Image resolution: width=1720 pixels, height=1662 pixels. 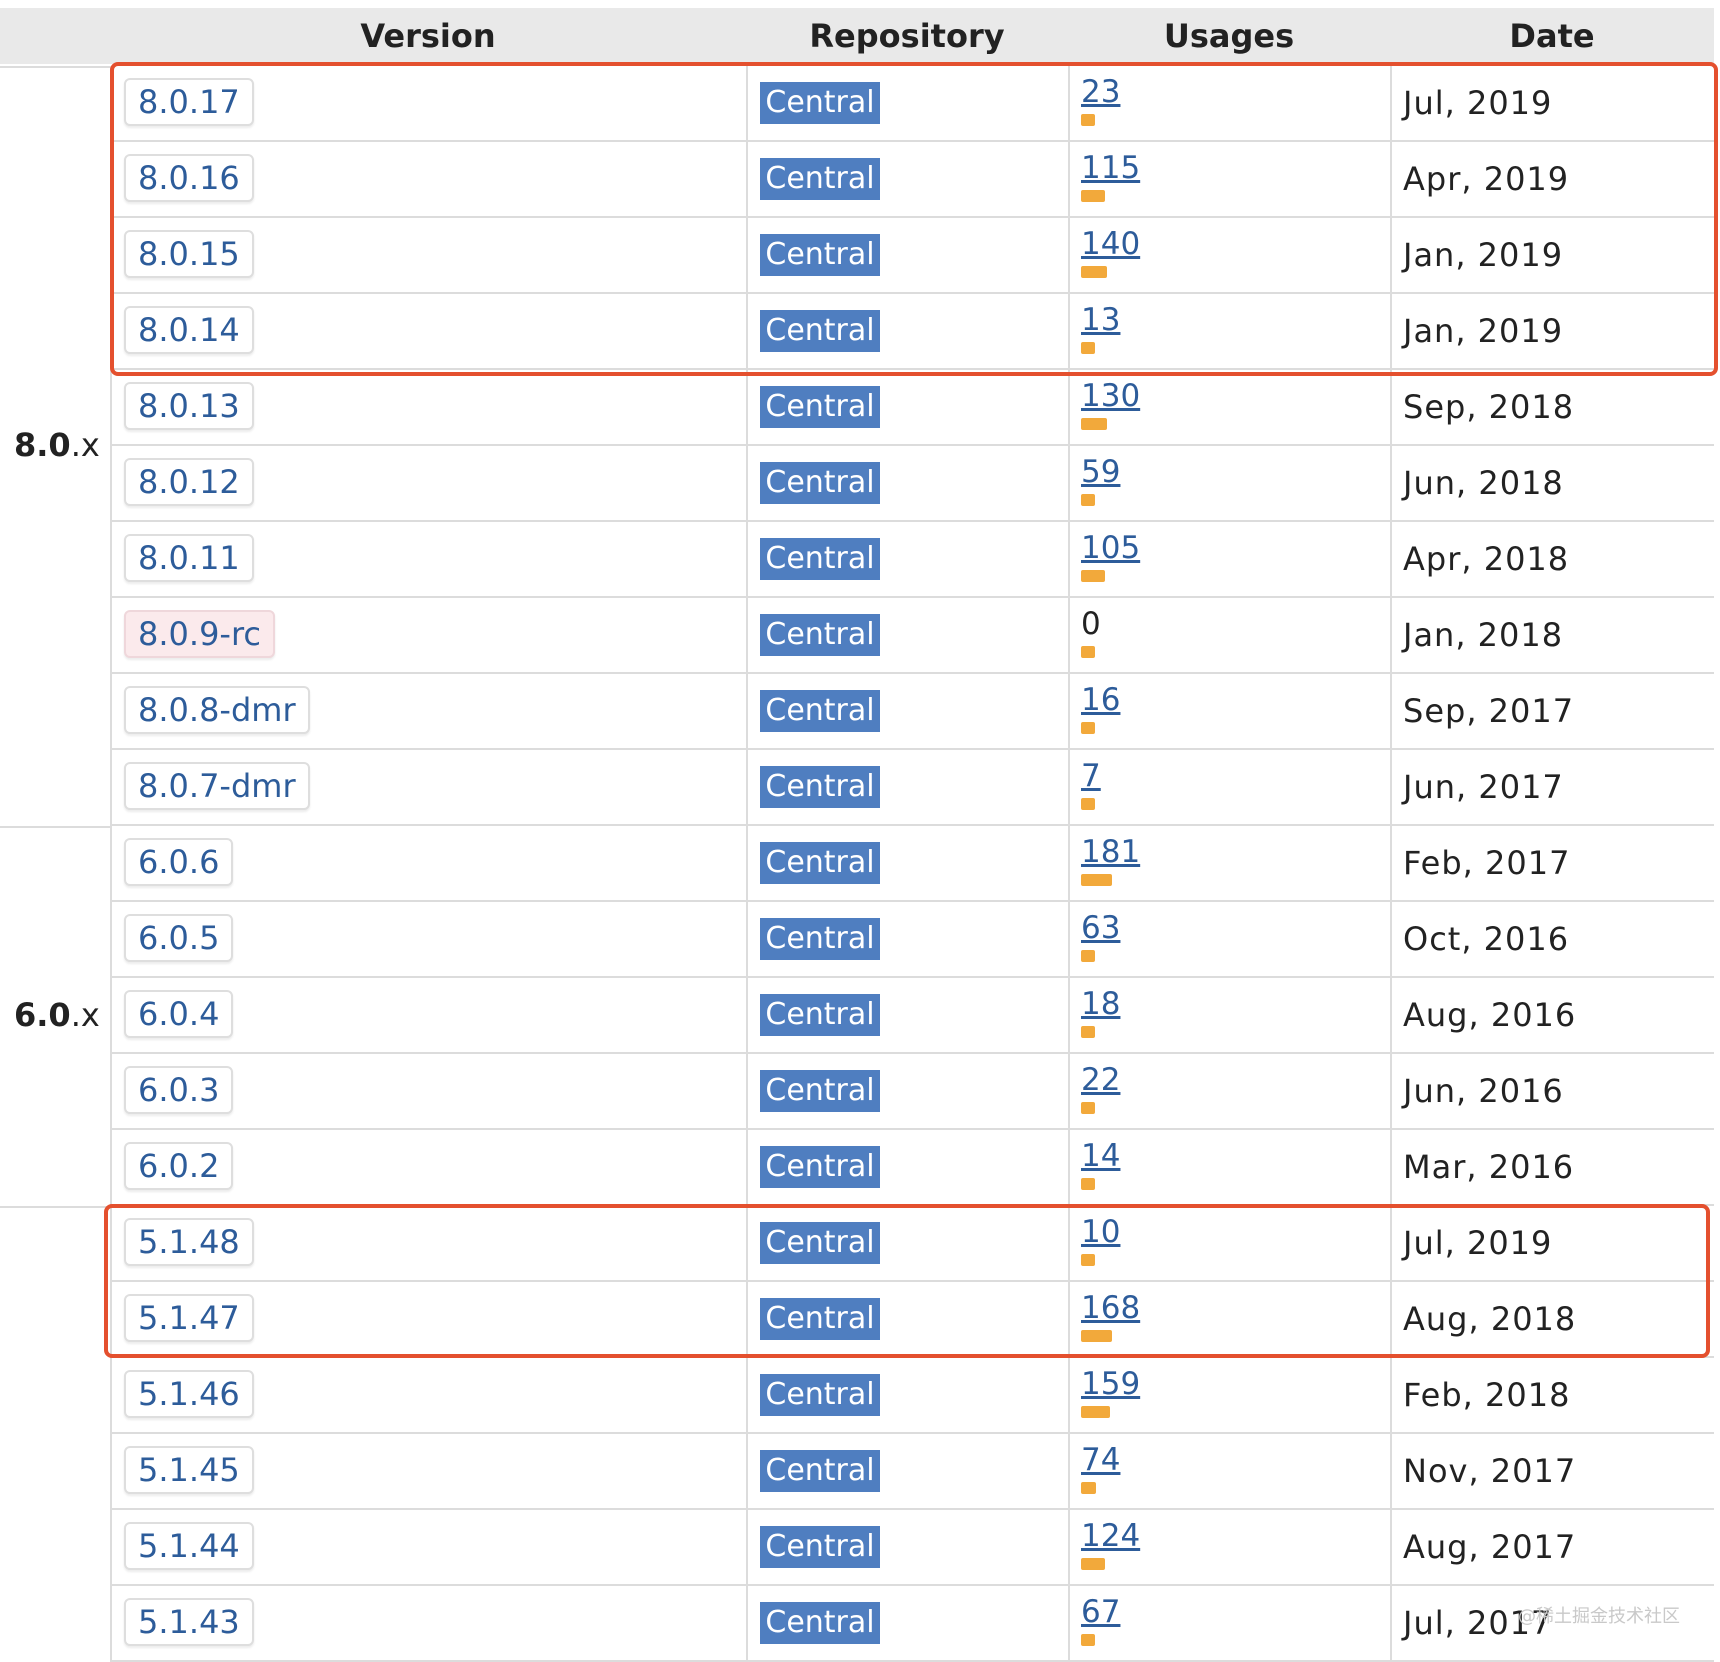 I want to click on release-date: Jan, 2018, so click(x=1483, y=635).